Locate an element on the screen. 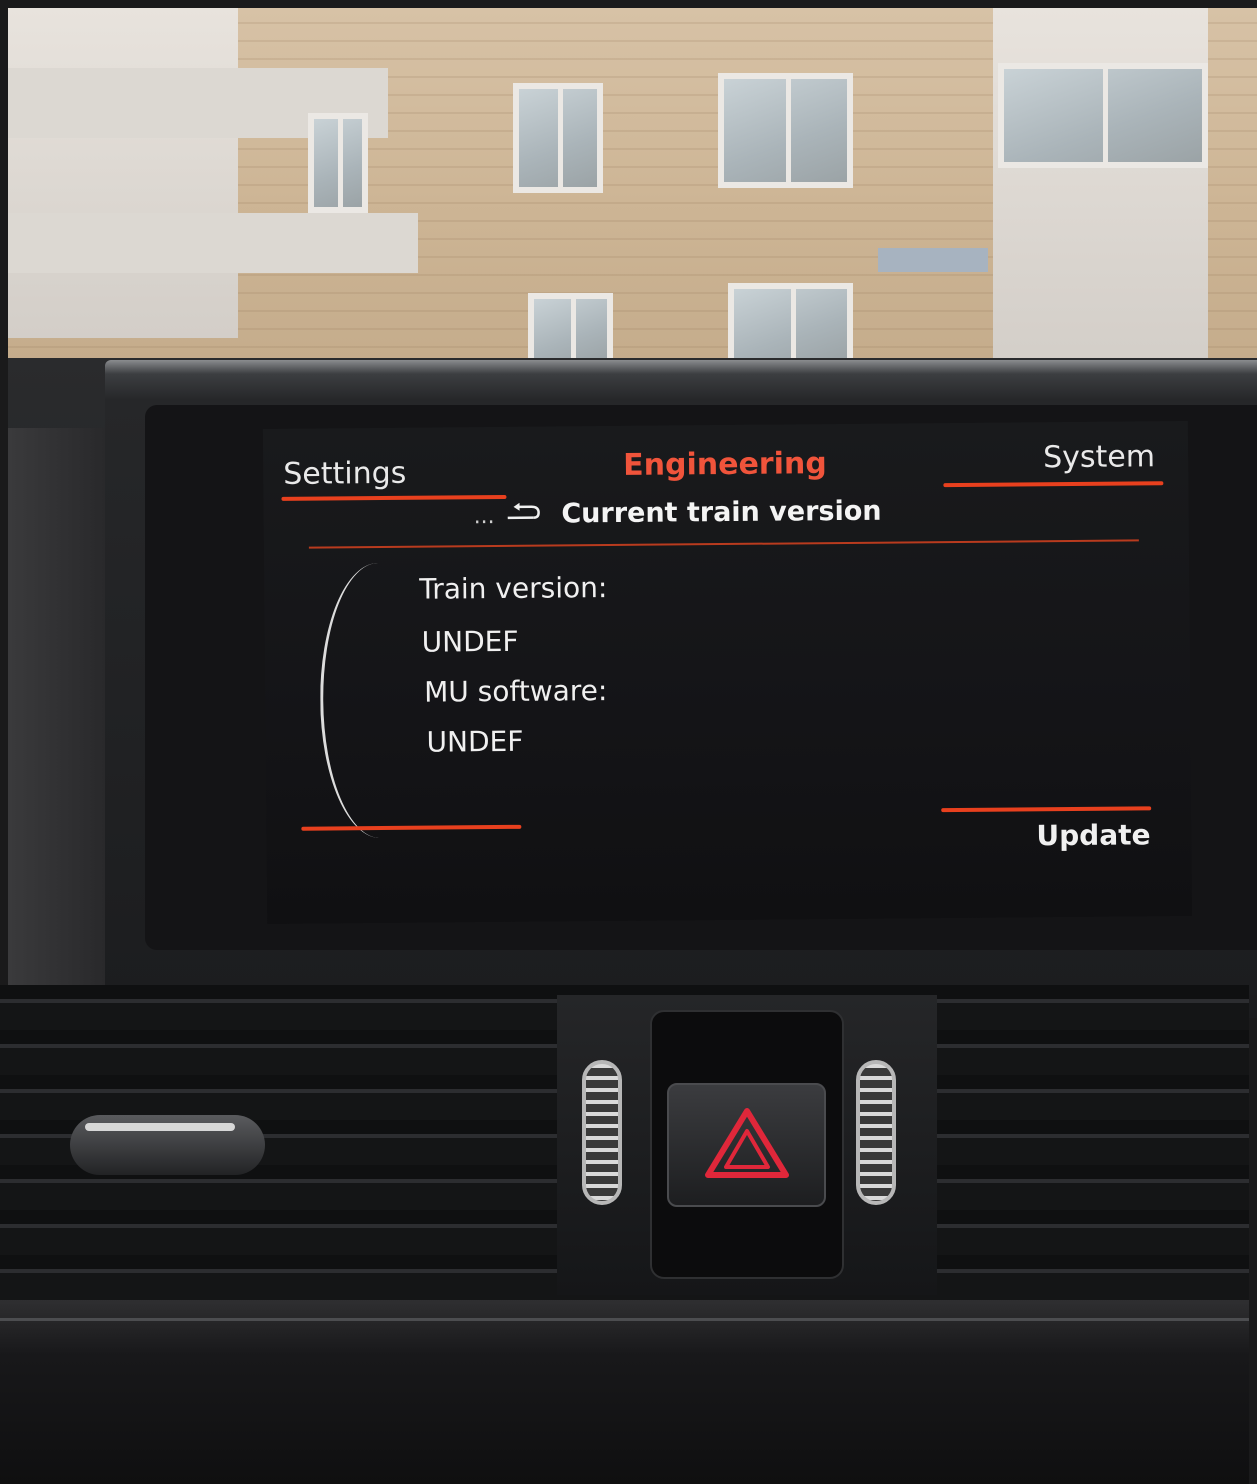  vent-adjuster-left is located at coordinates (167, 1145).